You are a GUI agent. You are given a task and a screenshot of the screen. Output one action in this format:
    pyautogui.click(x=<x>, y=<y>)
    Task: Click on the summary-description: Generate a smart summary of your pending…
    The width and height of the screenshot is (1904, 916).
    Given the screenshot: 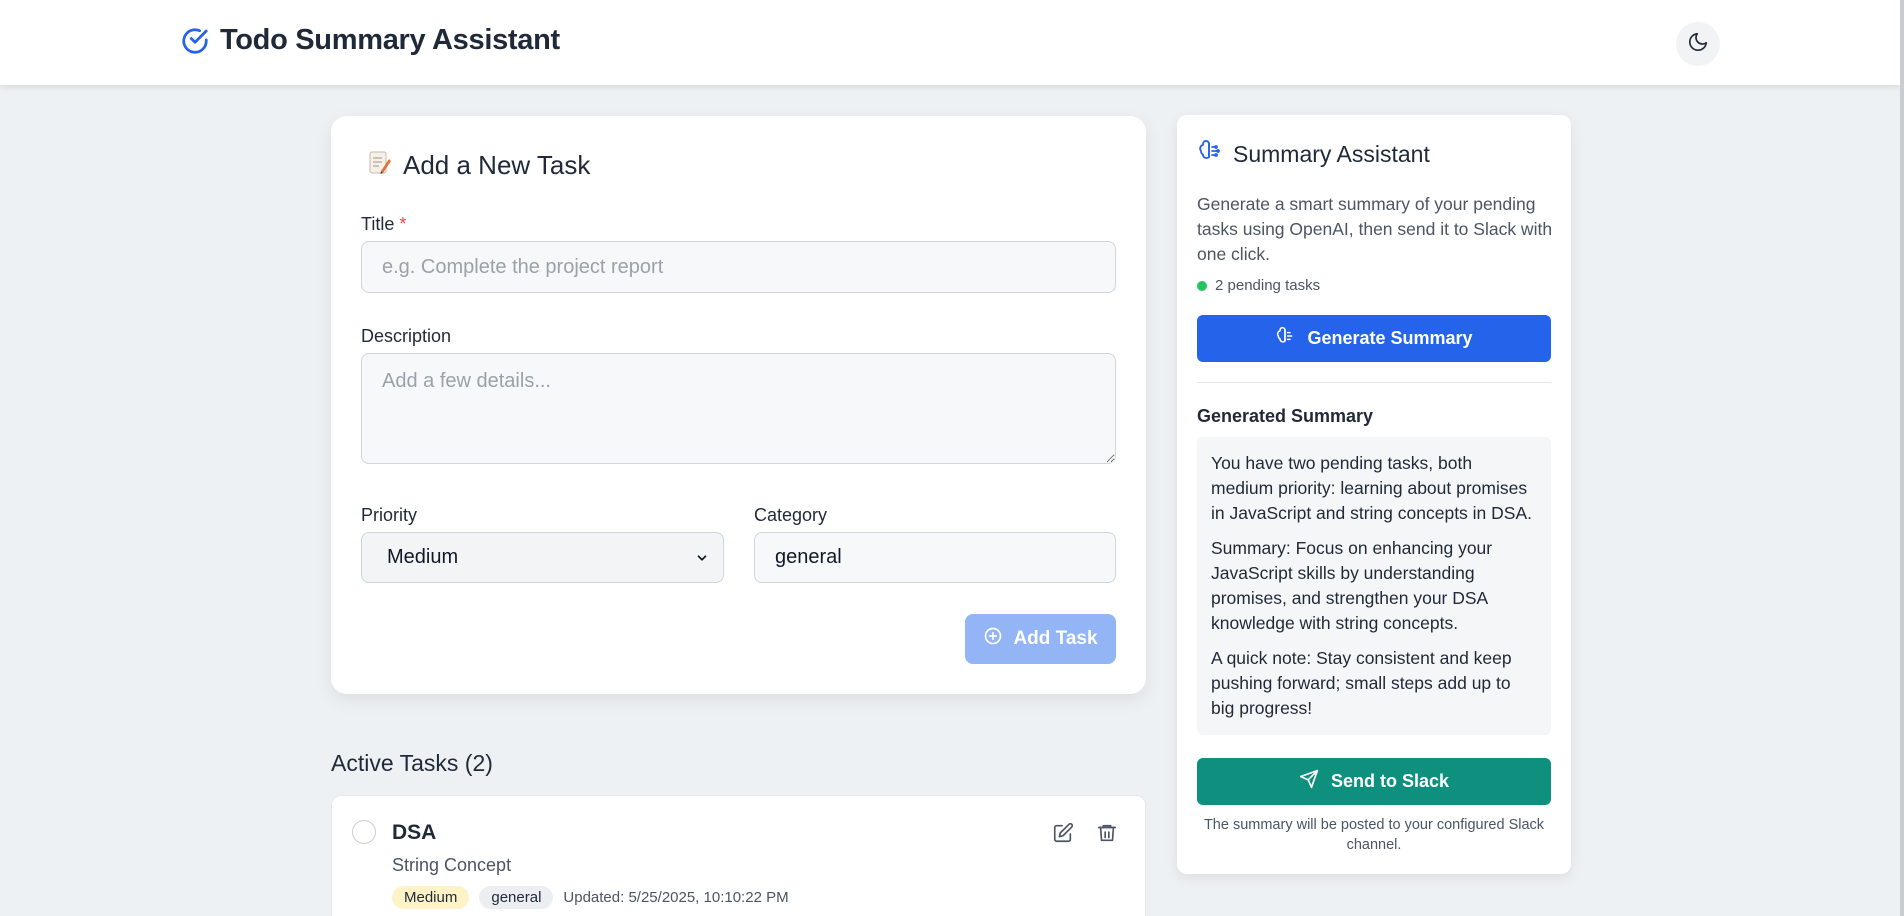 What is the action you would take?
    pyautogui.click(x=1375, y=229)
    